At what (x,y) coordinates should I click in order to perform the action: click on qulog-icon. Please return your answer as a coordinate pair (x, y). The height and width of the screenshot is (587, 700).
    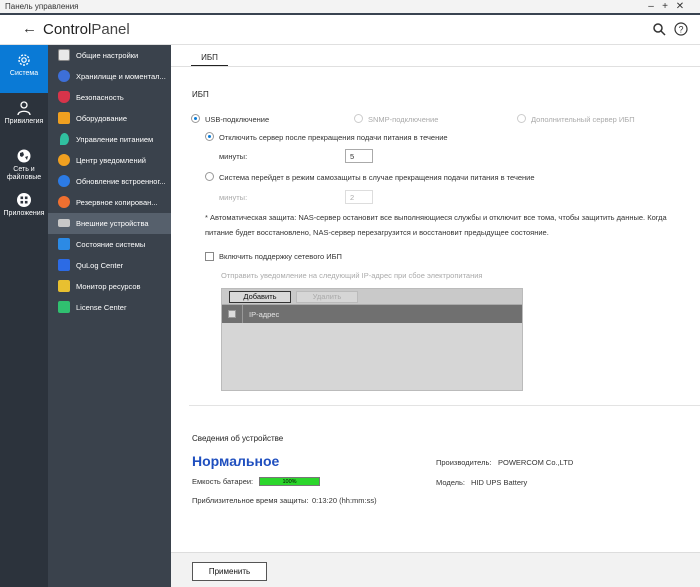
    Looking at the image, I should click on (64, 265).